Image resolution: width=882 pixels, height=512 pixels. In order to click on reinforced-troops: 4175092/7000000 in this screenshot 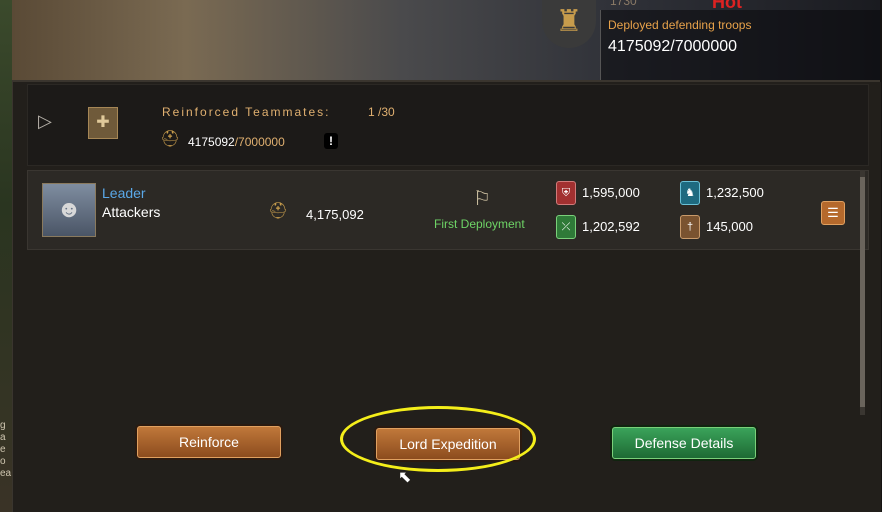, I will do `click(236, 142)`.